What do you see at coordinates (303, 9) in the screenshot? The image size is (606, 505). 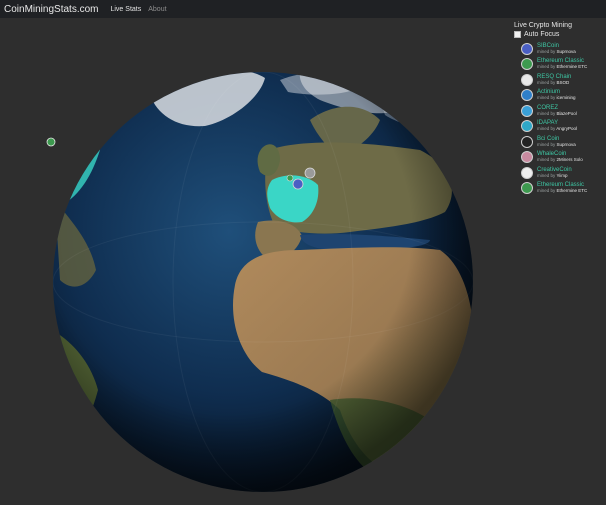 I see `top-navbar: CoinMiningStats.com Live Stats About` at bounding box center [303, 9].